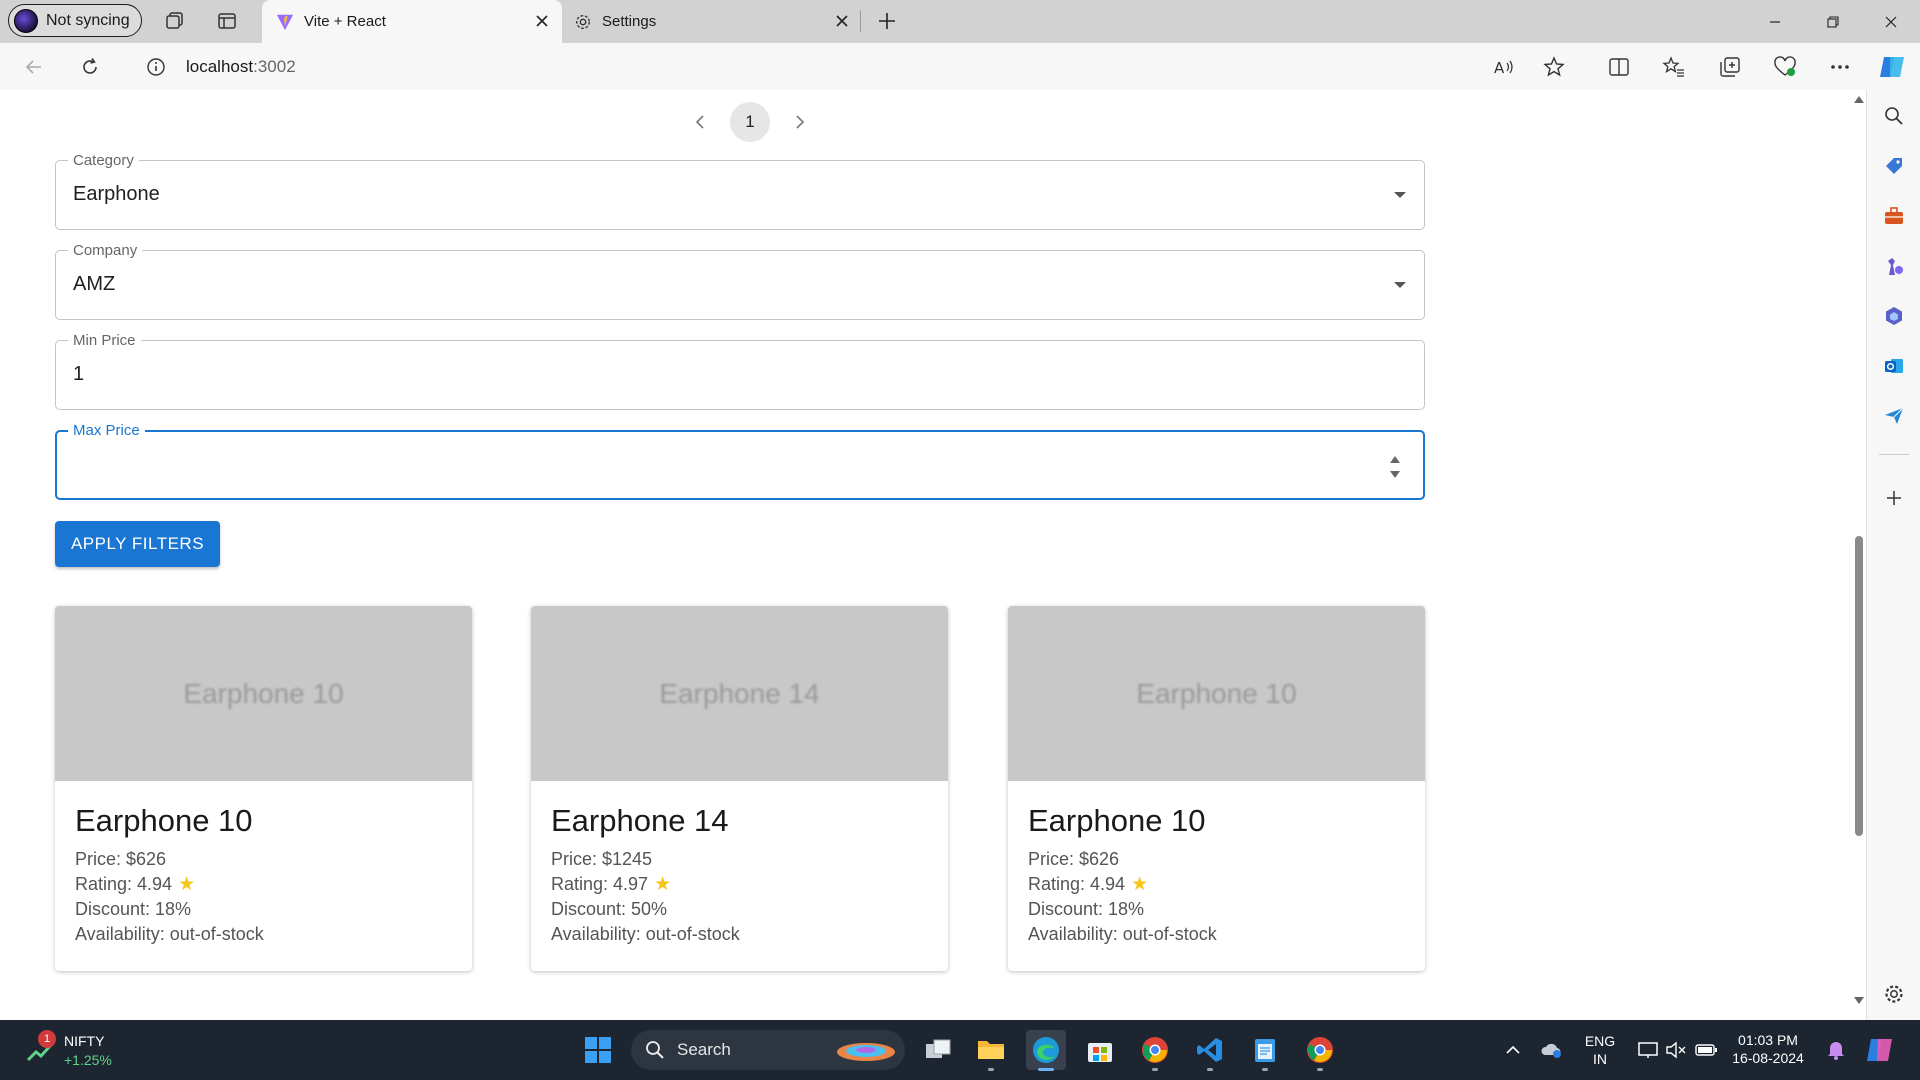 The image size is (1920, 1080). I want to click on new-tab-icon, so click(887, 21).